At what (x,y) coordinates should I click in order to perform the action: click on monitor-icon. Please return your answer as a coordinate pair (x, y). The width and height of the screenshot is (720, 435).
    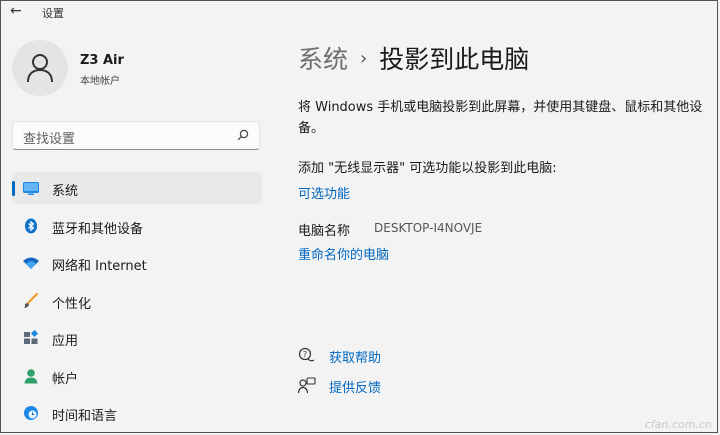
    Looking at the image, I should click on (31, 188).